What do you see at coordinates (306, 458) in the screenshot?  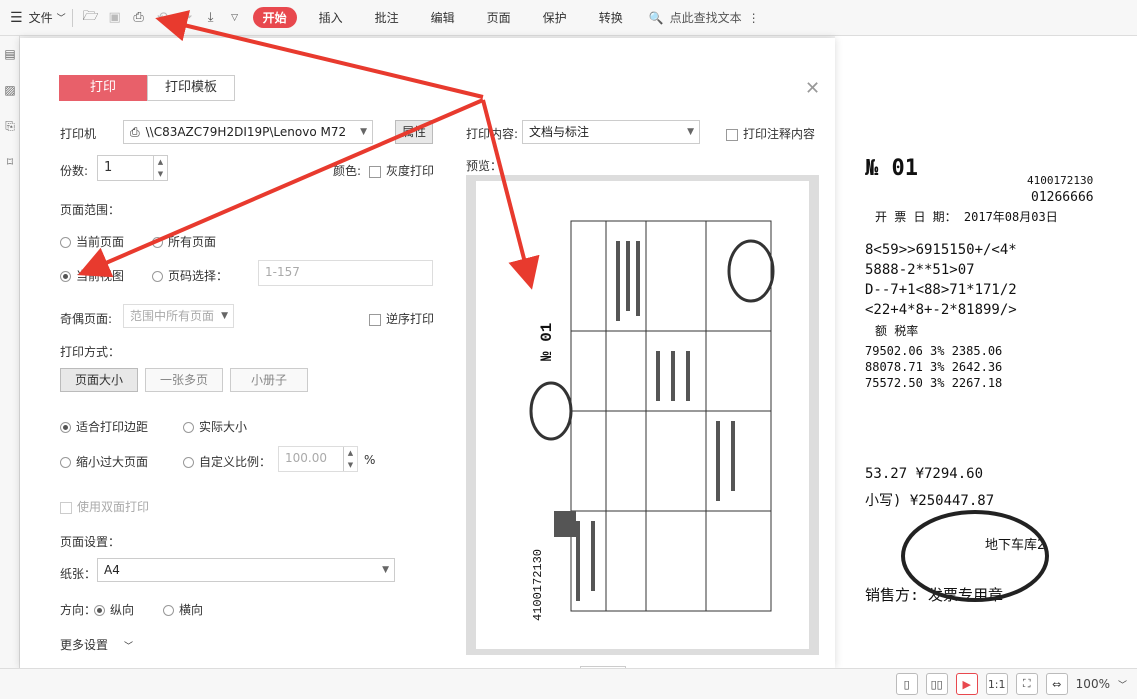 I see `scale-value: 100.00` at bounding box center [306, 458].